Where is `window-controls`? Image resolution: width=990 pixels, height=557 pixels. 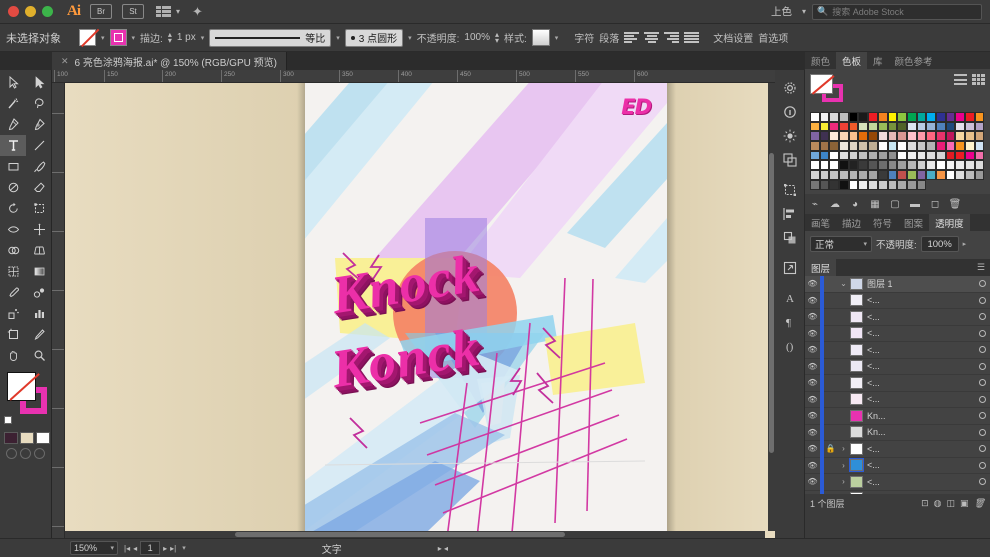
window-controls is located at coordinates (26, 11).